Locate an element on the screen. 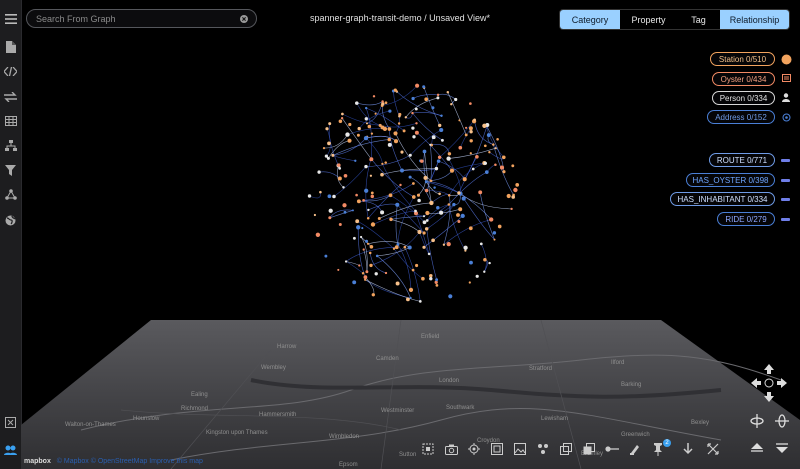 The height and width of the screenshot is (469, 800). clear-search-icon is located at coordinates (244, 19).